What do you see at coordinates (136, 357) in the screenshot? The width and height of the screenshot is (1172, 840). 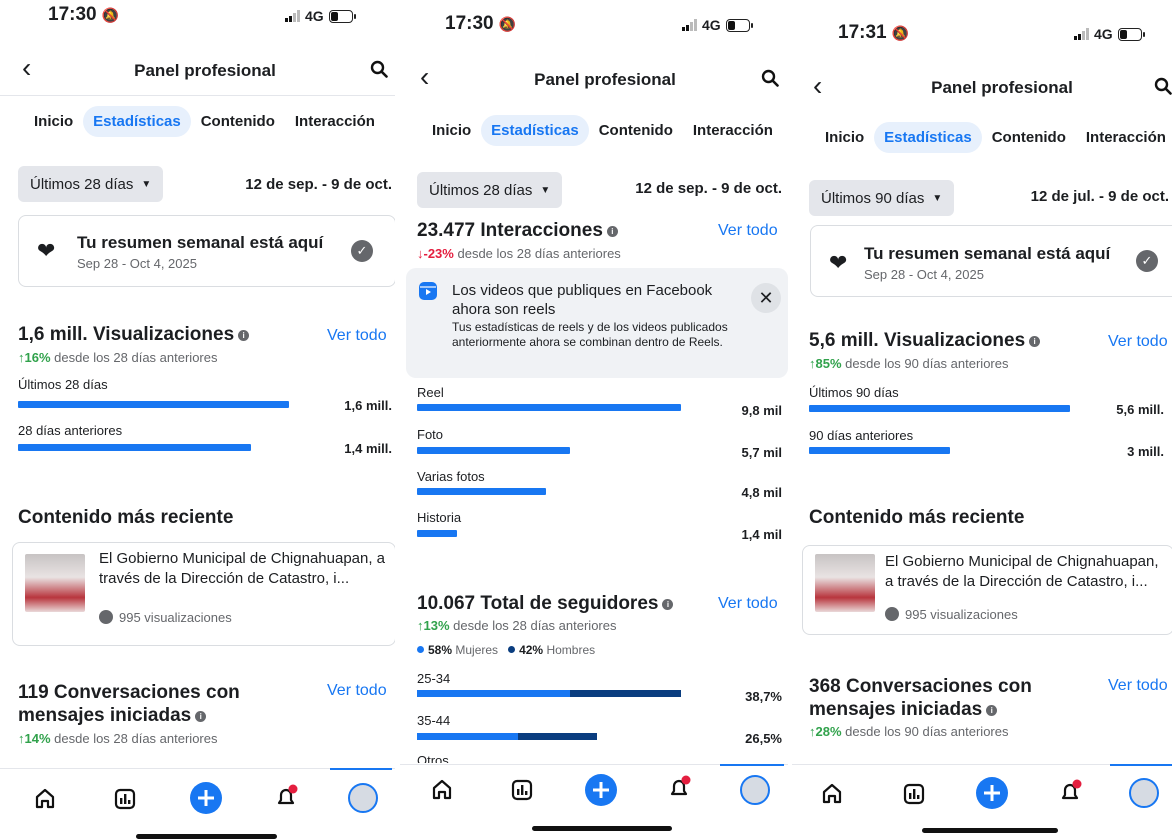 I see `delta-text: desde los 28 días anteriores` at bounding box center [136, 357].